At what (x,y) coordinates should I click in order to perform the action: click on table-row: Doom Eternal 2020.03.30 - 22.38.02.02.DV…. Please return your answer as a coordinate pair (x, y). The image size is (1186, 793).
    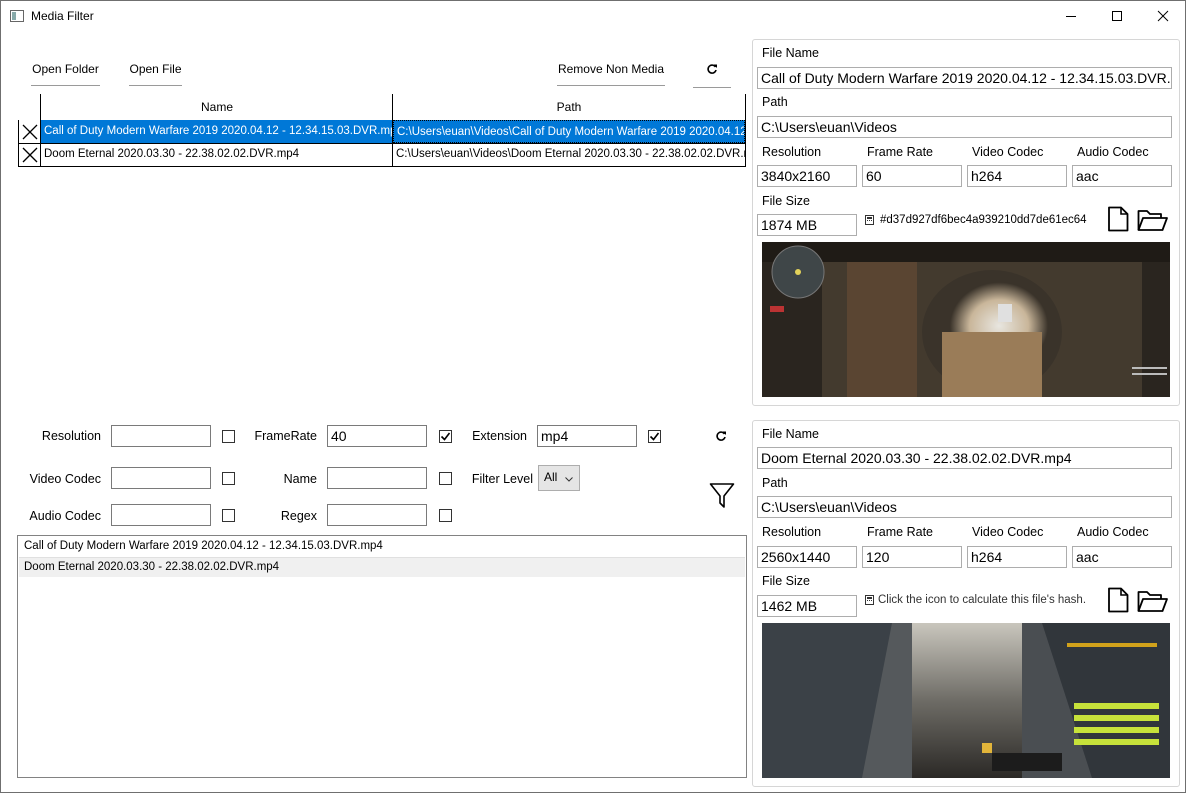
    Looking at the image, I should click on (382, 154).